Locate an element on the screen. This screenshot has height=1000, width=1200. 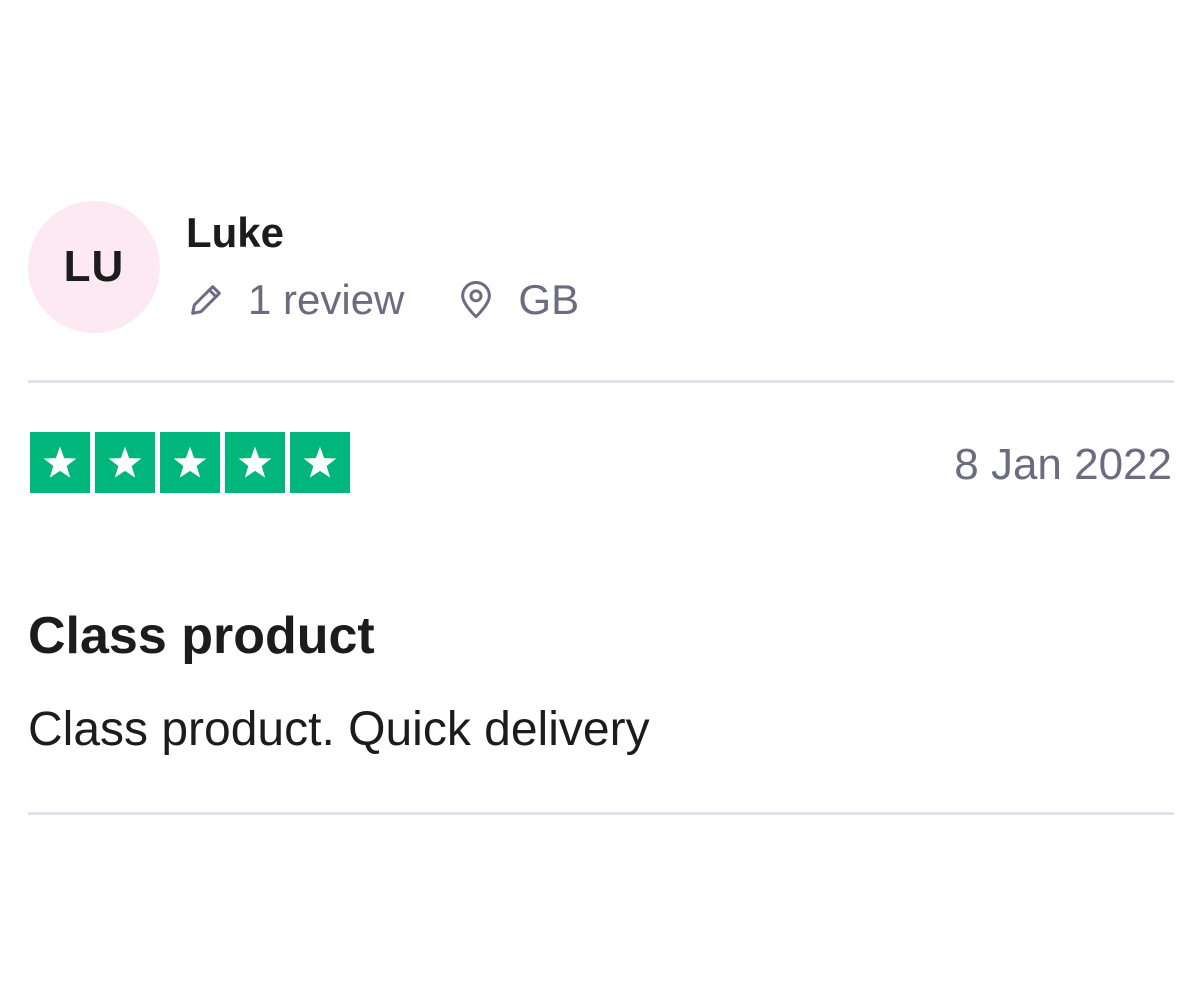
review-title: Class product is located at coordinates (201, 636).